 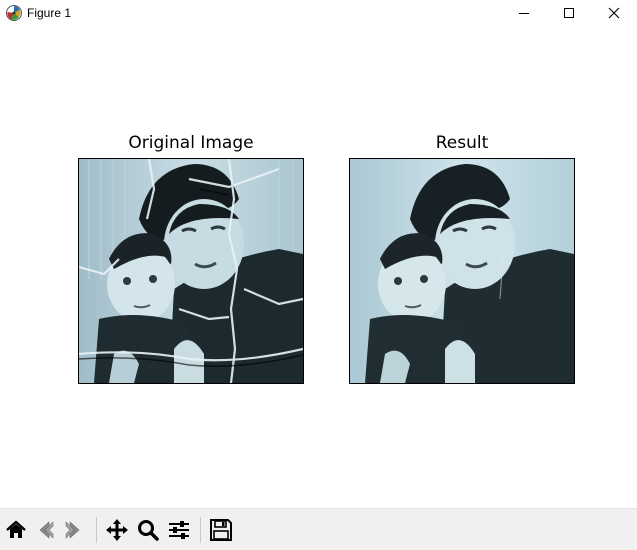 I want to click on original-photo, so click(x=191, y=271).